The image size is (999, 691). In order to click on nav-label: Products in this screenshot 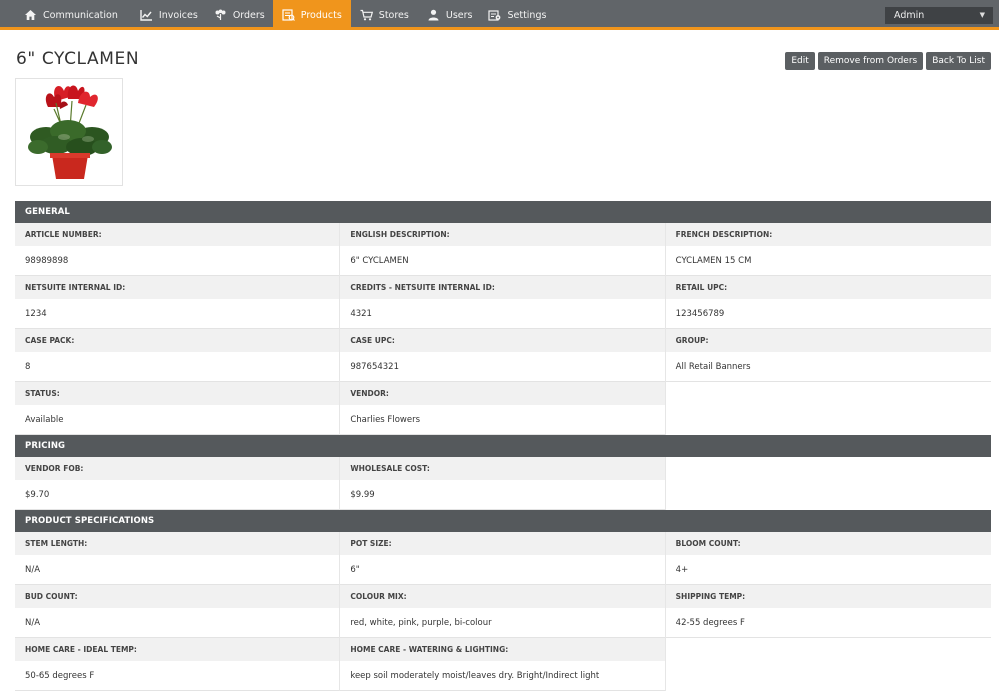, I will do `click(321, 15)`.